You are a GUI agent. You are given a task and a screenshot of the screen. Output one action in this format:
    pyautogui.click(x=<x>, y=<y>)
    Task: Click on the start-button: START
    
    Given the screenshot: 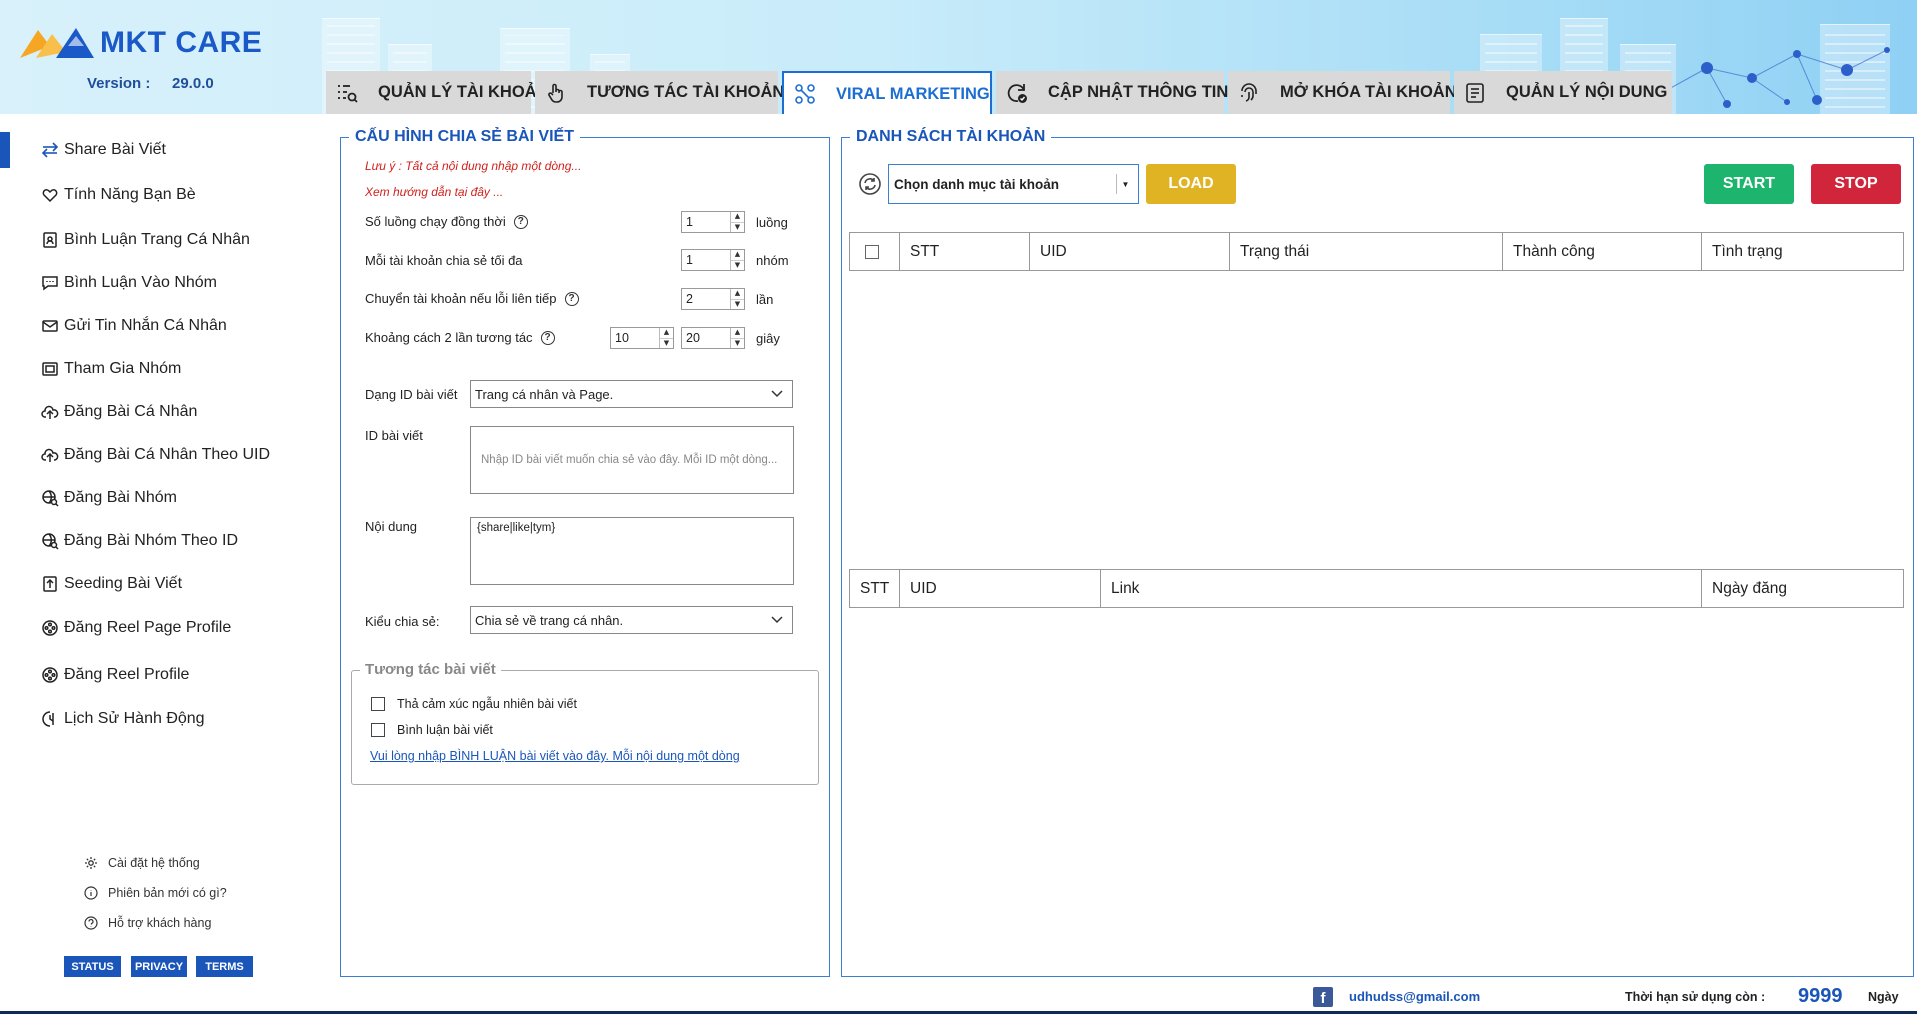 What is the action you would take?
    pyautogui.click(x=1749, y=184)
    